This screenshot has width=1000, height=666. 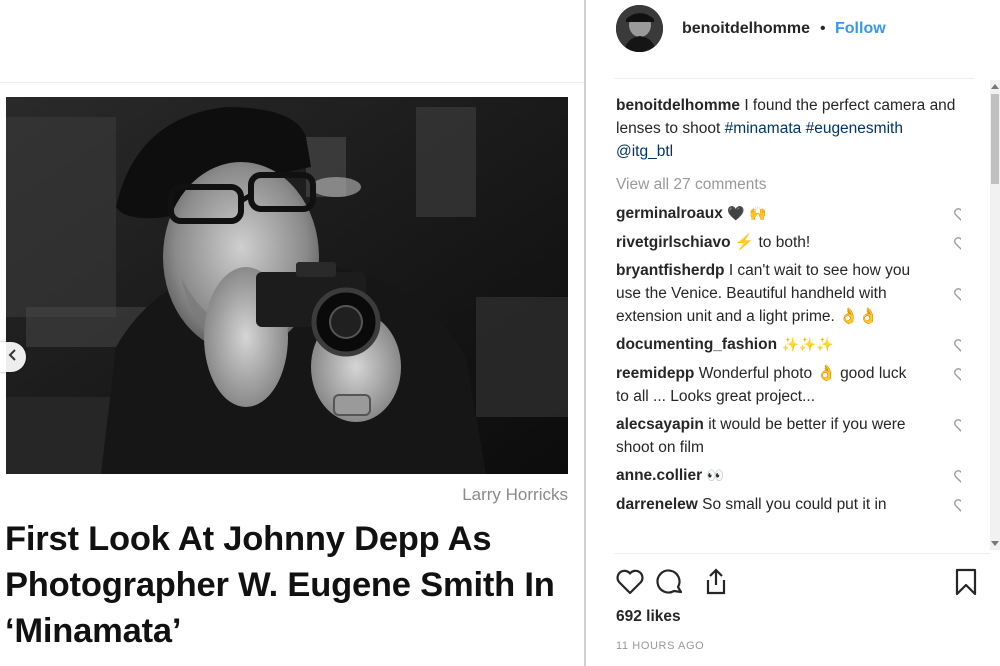 What do you see at coordinates (995, 544) in the screenshot?
I see `scroll-down-arrow-icon` at bounding box center [995, 544].